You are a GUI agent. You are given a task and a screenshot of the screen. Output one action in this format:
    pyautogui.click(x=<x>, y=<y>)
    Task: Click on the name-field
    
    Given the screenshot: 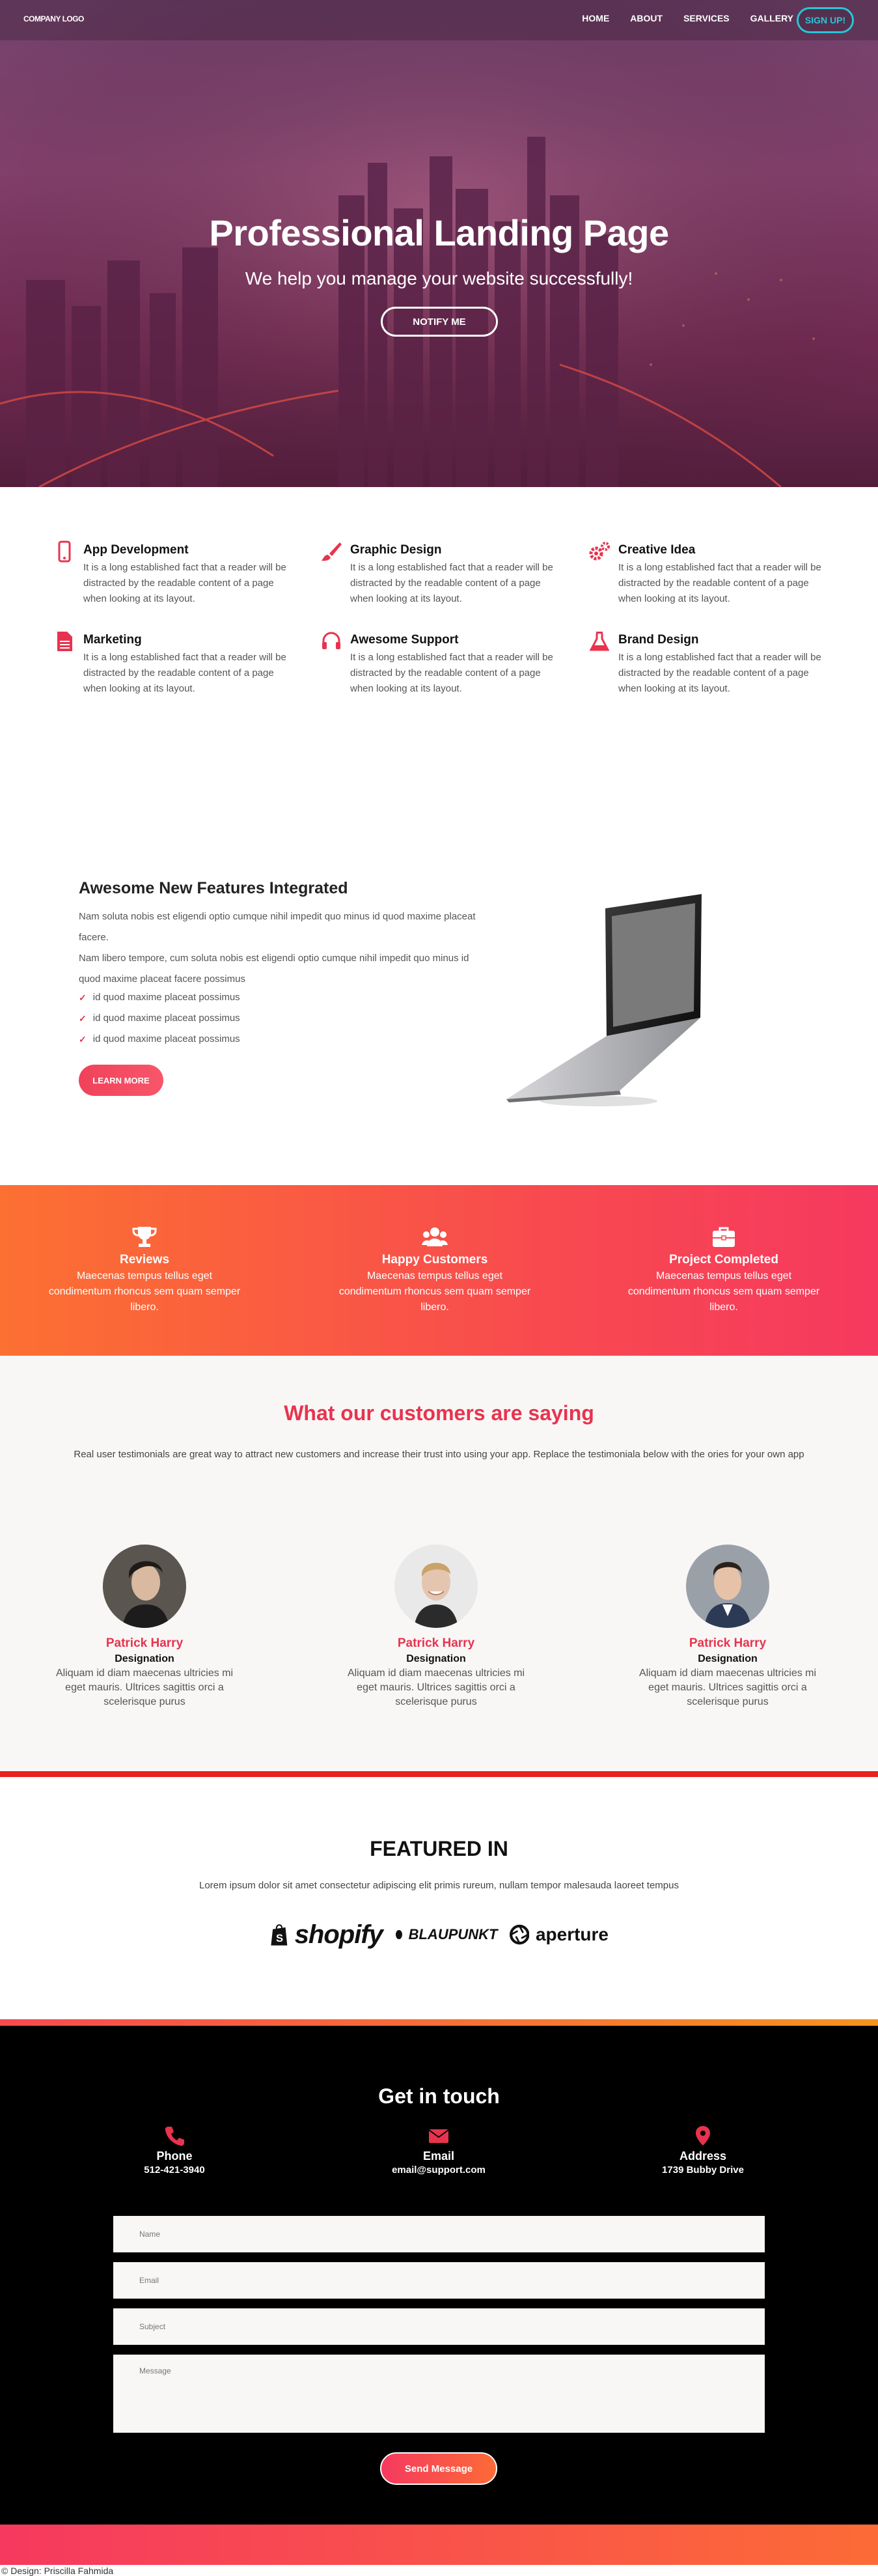 What is the action you would take?
    pyautogui.click(x=439, y=2234)
    